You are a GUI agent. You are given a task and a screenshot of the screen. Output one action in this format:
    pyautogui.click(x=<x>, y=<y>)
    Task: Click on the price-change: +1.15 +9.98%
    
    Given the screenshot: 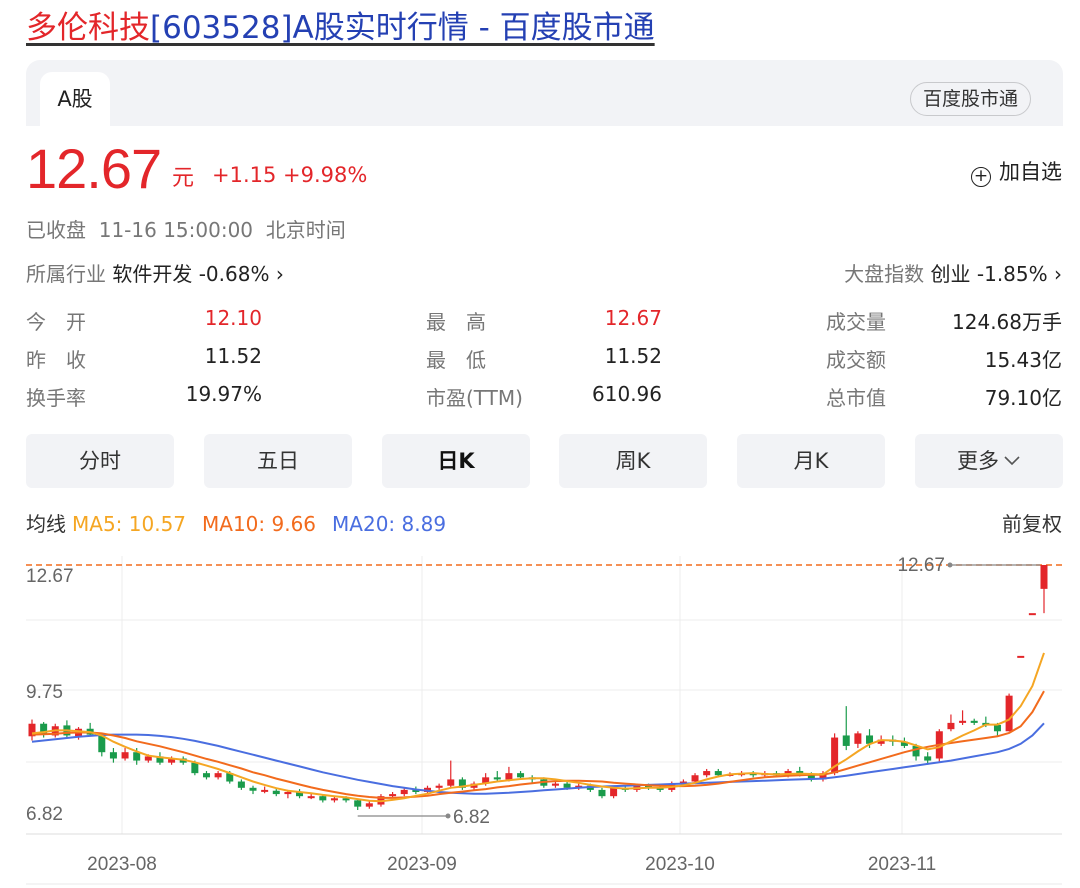 What is the action you would take?
    pyautogui.click(x=289, y=175)
    